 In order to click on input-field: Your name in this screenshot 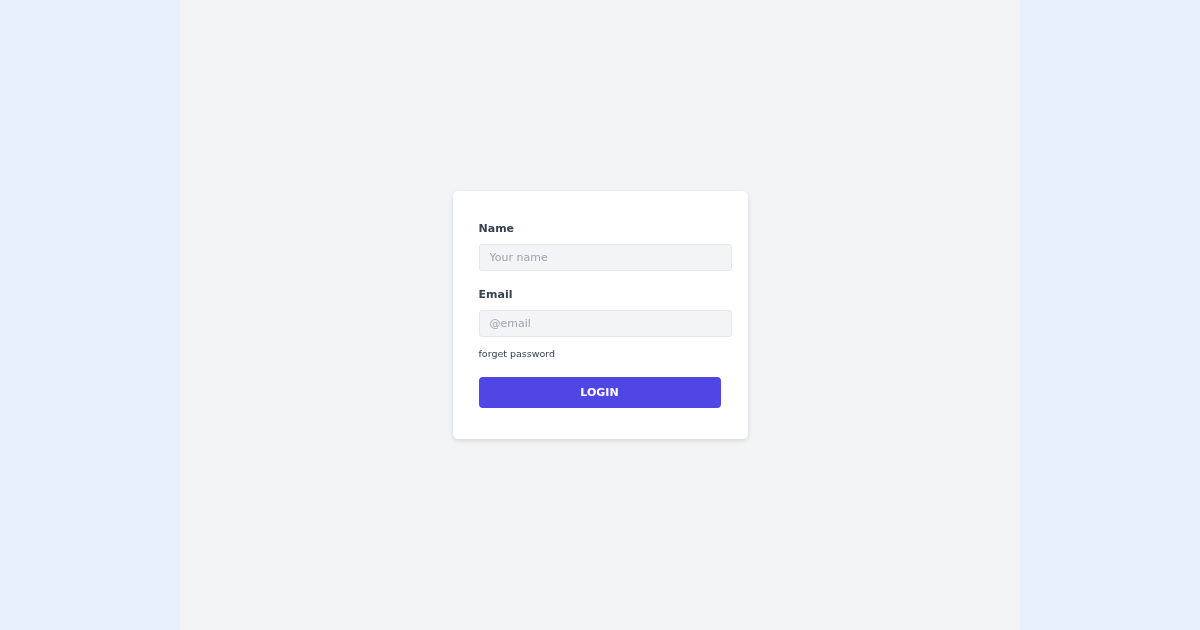, I will do `click(605, 257)`.